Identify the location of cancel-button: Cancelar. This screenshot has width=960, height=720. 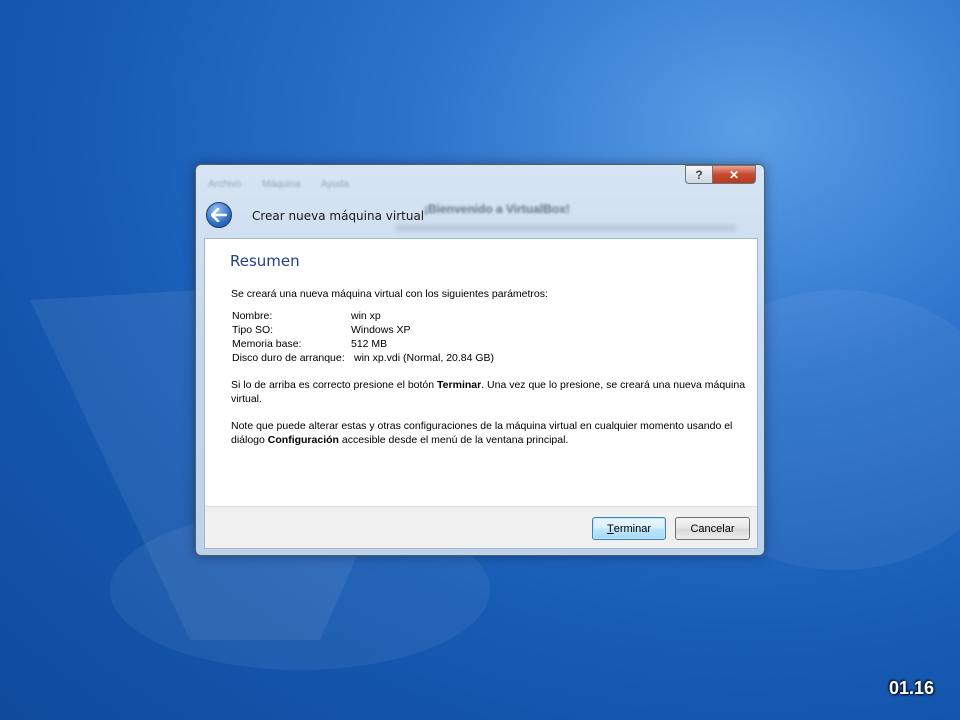
(712, 528).